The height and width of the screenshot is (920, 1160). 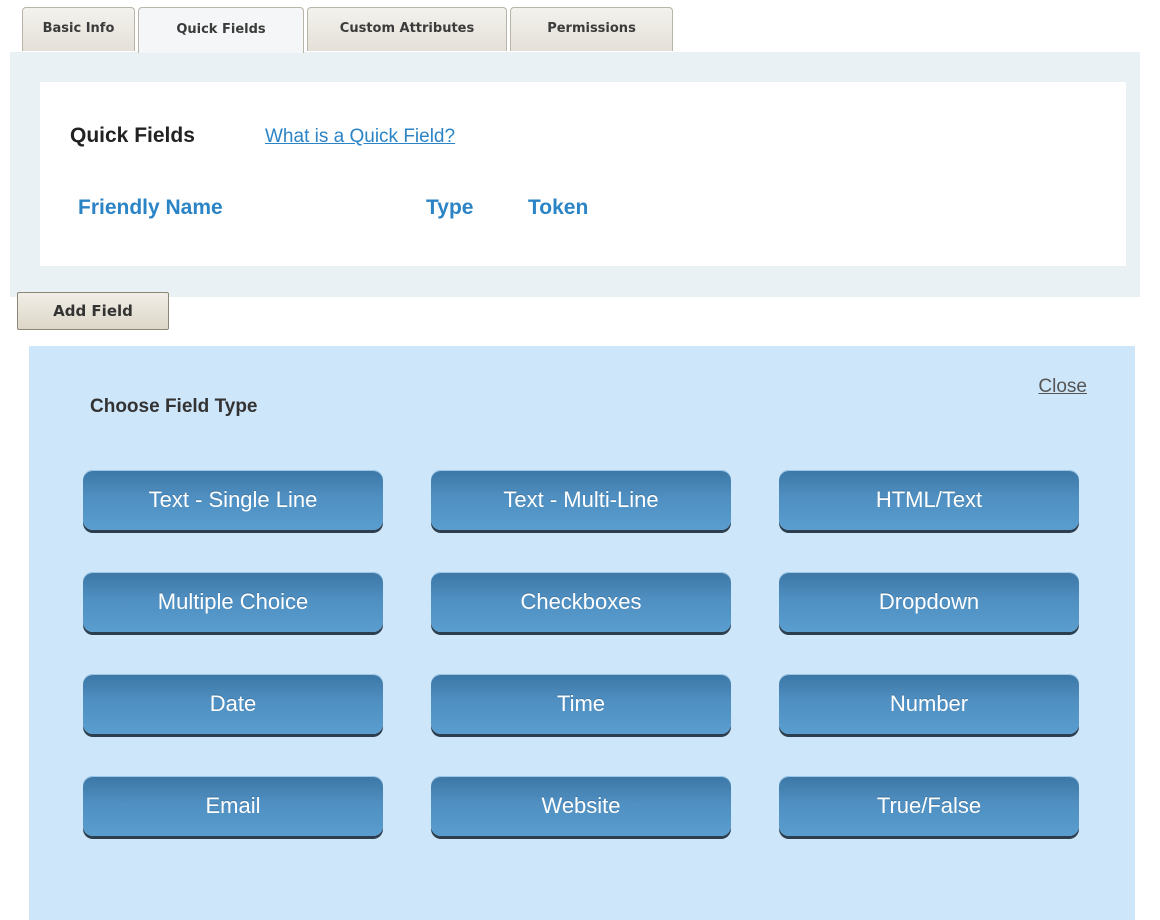 I want to click on tab-permissions: Permissions, so click(x=591, y=29).